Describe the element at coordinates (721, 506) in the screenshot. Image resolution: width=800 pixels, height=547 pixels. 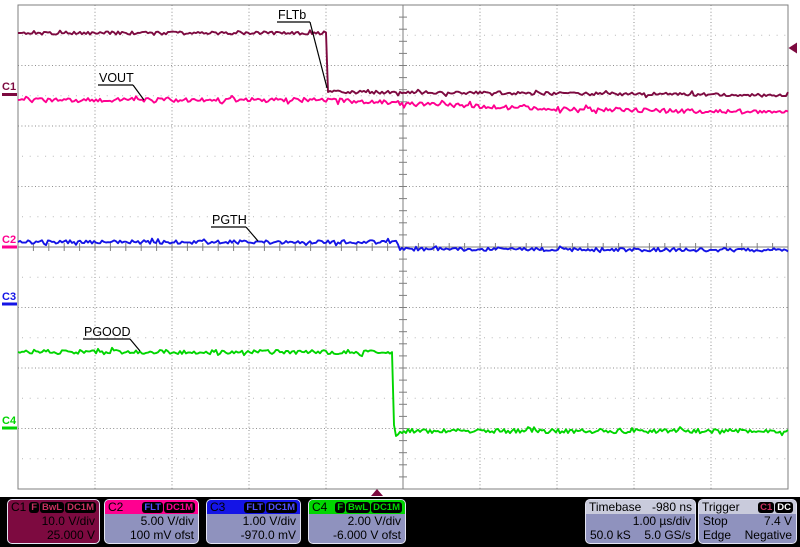
I see `trigger-title: Trigger` at that location.